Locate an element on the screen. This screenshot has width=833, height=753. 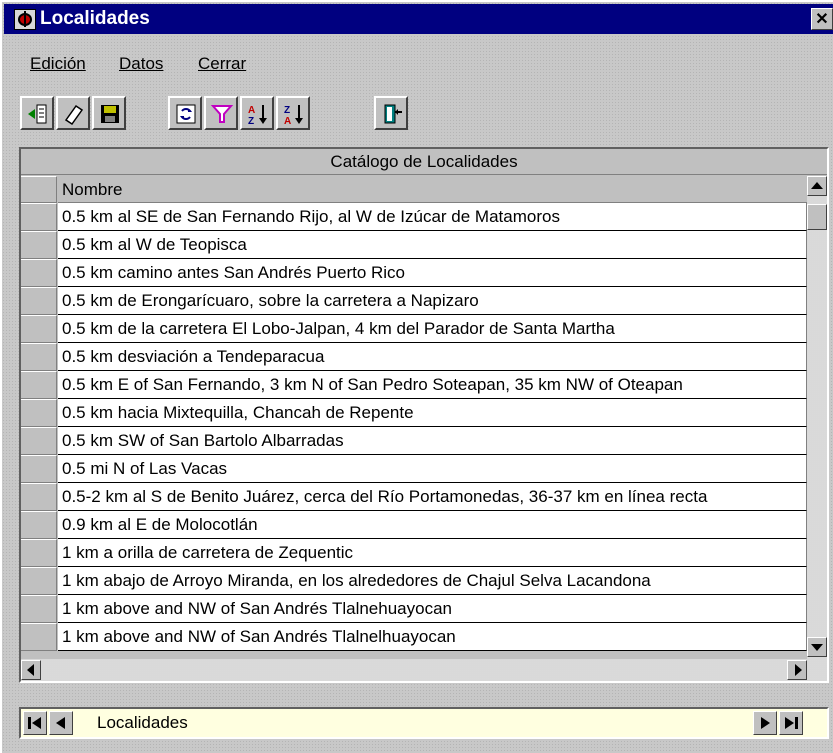
scroll-up-button is located at coordinates (817, 186).